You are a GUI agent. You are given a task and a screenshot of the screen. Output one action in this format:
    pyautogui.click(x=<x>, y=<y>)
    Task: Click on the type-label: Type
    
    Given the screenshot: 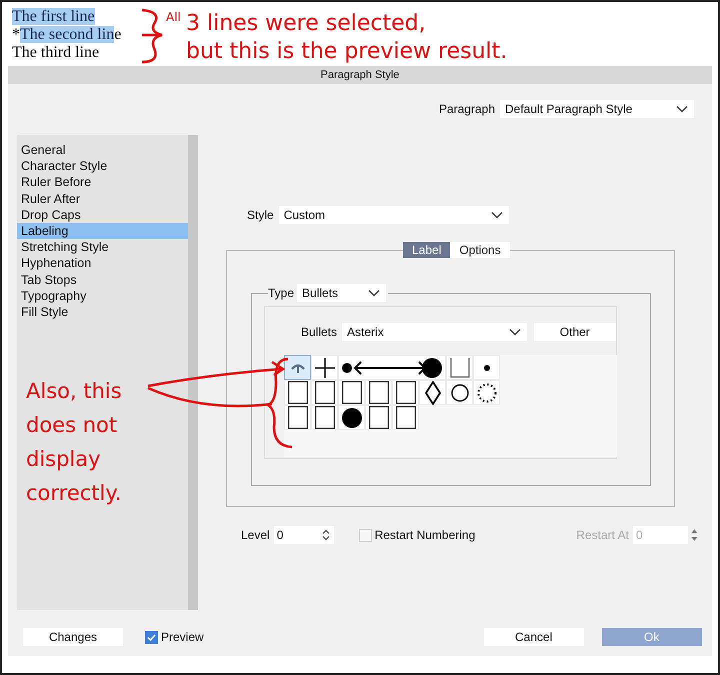 What is the action you would take?
    pyautogui.click(x=281, y=293)
    